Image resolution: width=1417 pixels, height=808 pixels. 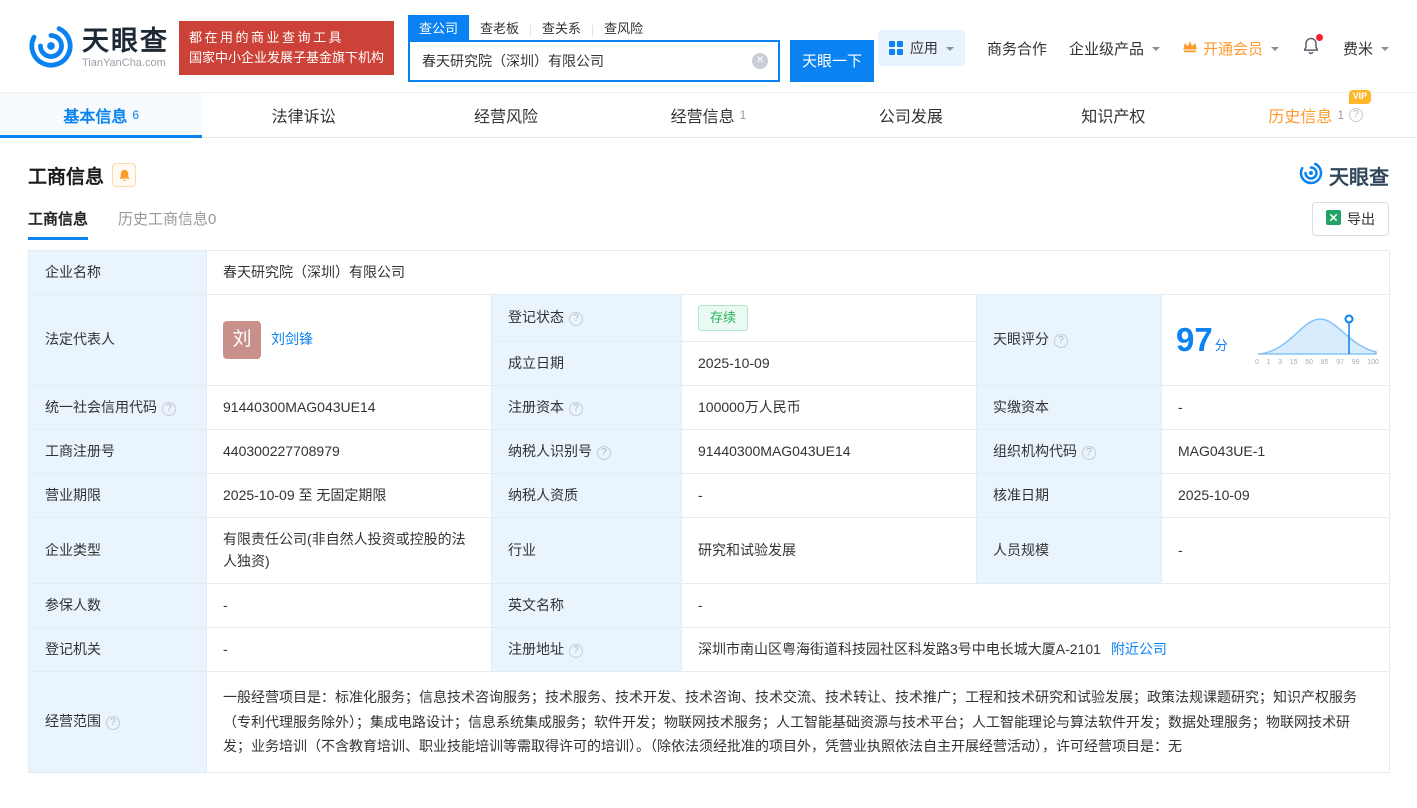 I want to click on score-curve, so click(x=1317, y=334).